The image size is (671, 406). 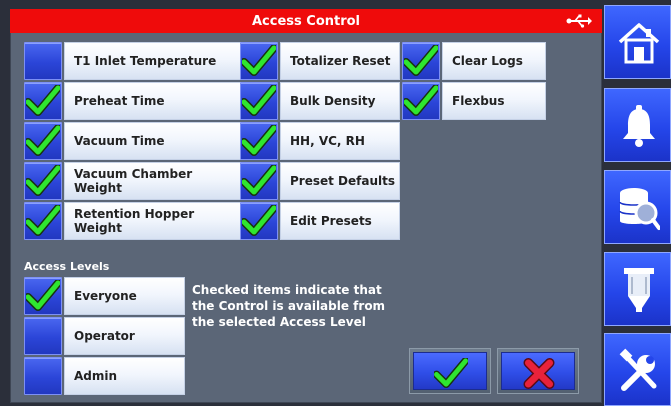 I want to click on cancel-button, so click(x=538, y=371).